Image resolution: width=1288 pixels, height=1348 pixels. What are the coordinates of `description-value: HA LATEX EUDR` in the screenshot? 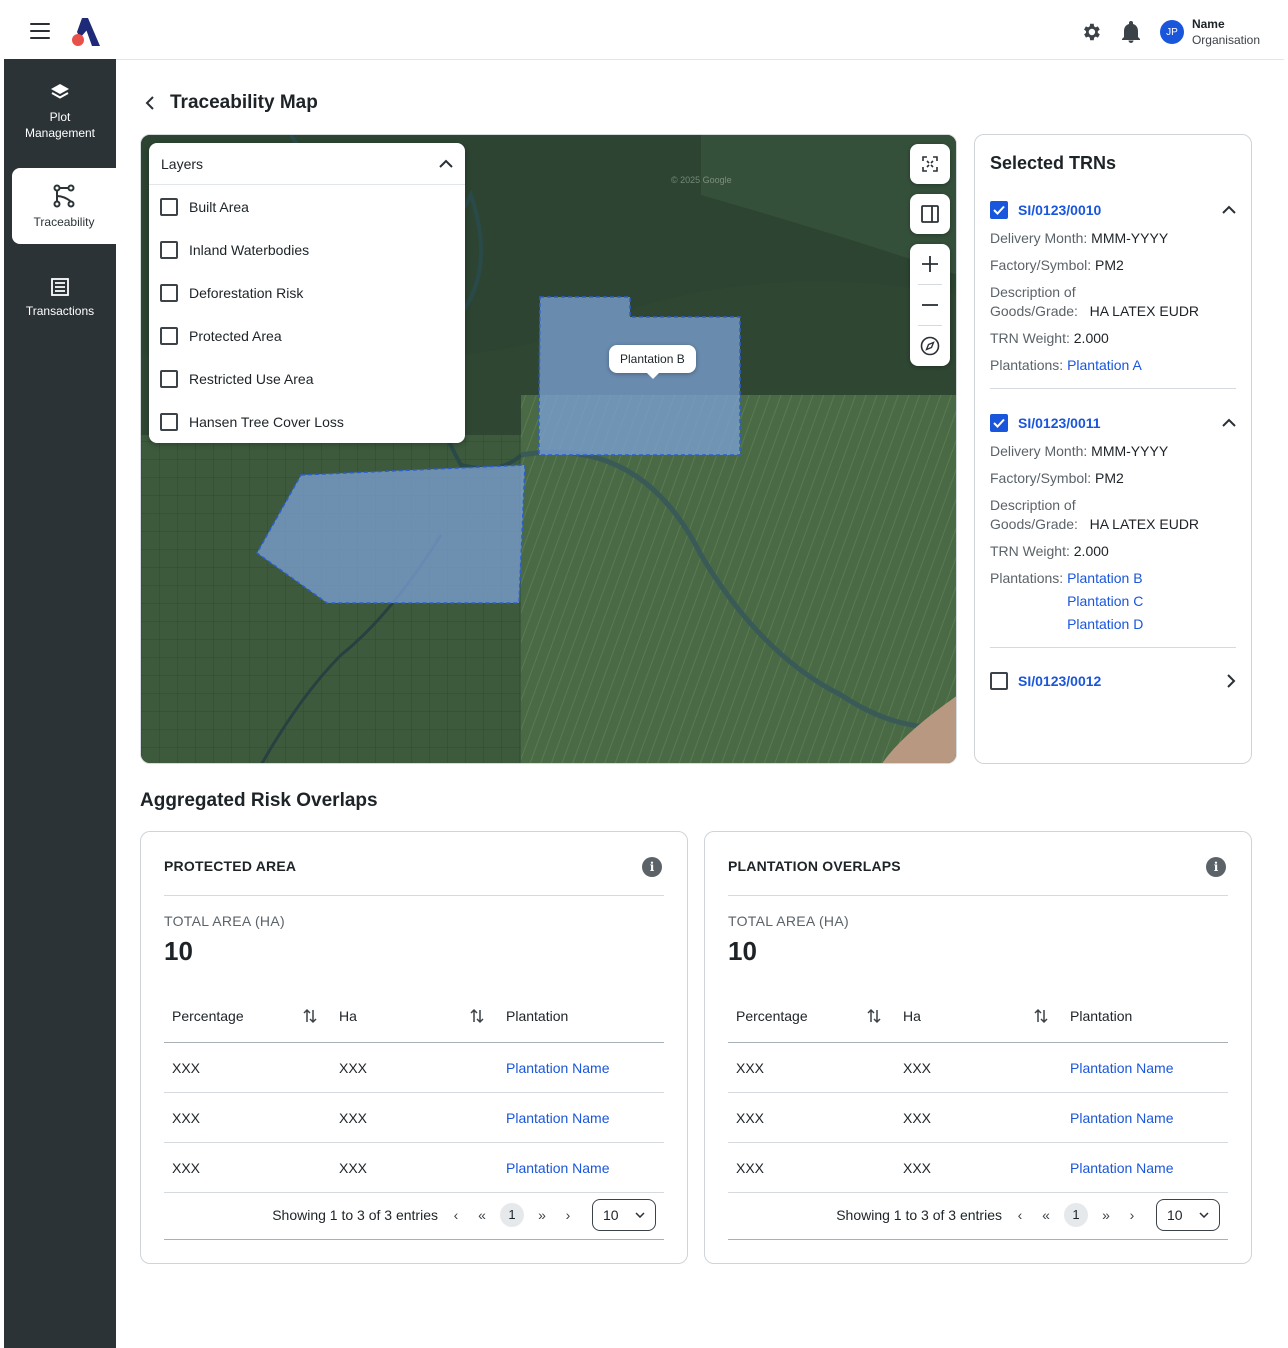 It's located at (1144, 311).